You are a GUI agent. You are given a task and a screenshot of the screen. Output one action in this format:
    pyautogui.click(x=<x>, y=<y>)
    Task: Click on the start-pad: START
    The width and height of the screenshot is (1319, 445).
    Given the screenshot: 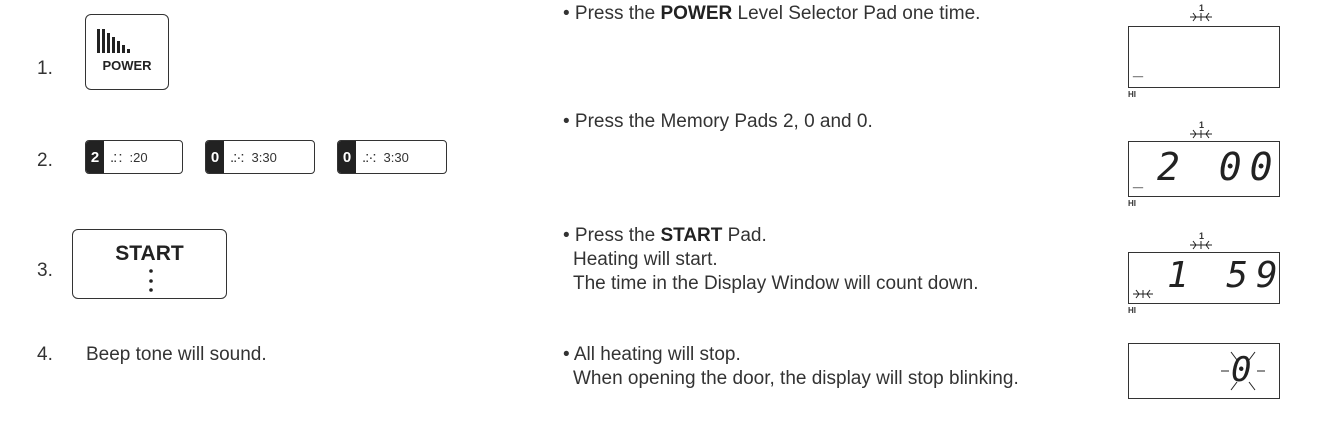 What is the action you would take?
    pyautogui.click(x=149, y=264)
    